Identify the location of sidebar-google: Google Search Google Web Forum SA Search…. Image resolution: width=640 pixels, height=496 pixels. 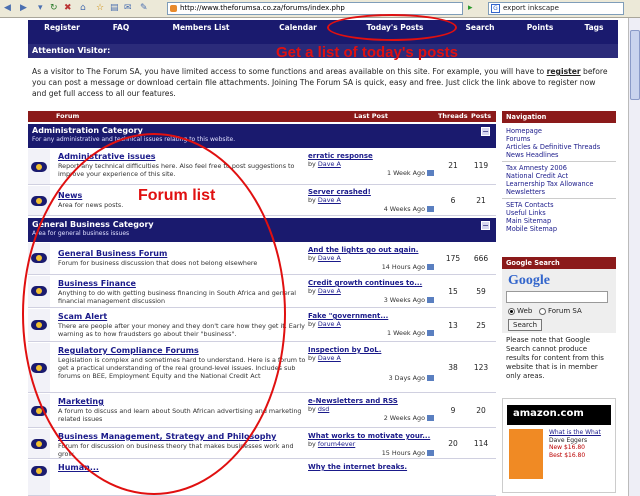
(559, 320).